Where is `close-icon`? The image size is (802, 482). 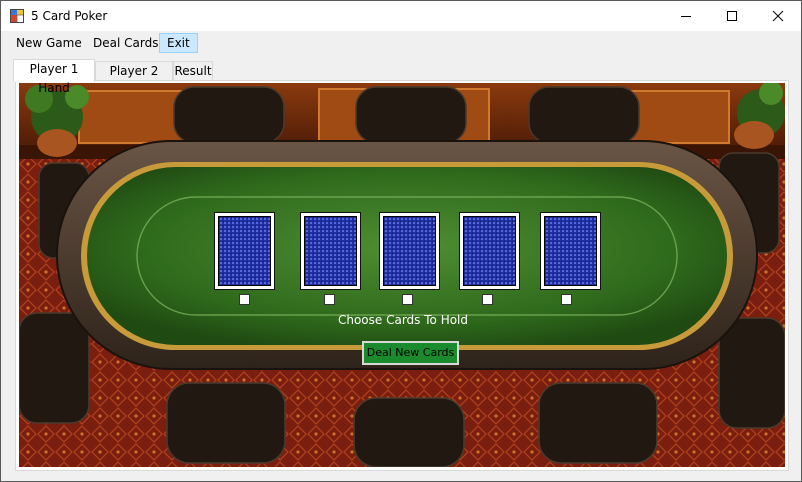 close-icon is located at coordinates (778, 16).